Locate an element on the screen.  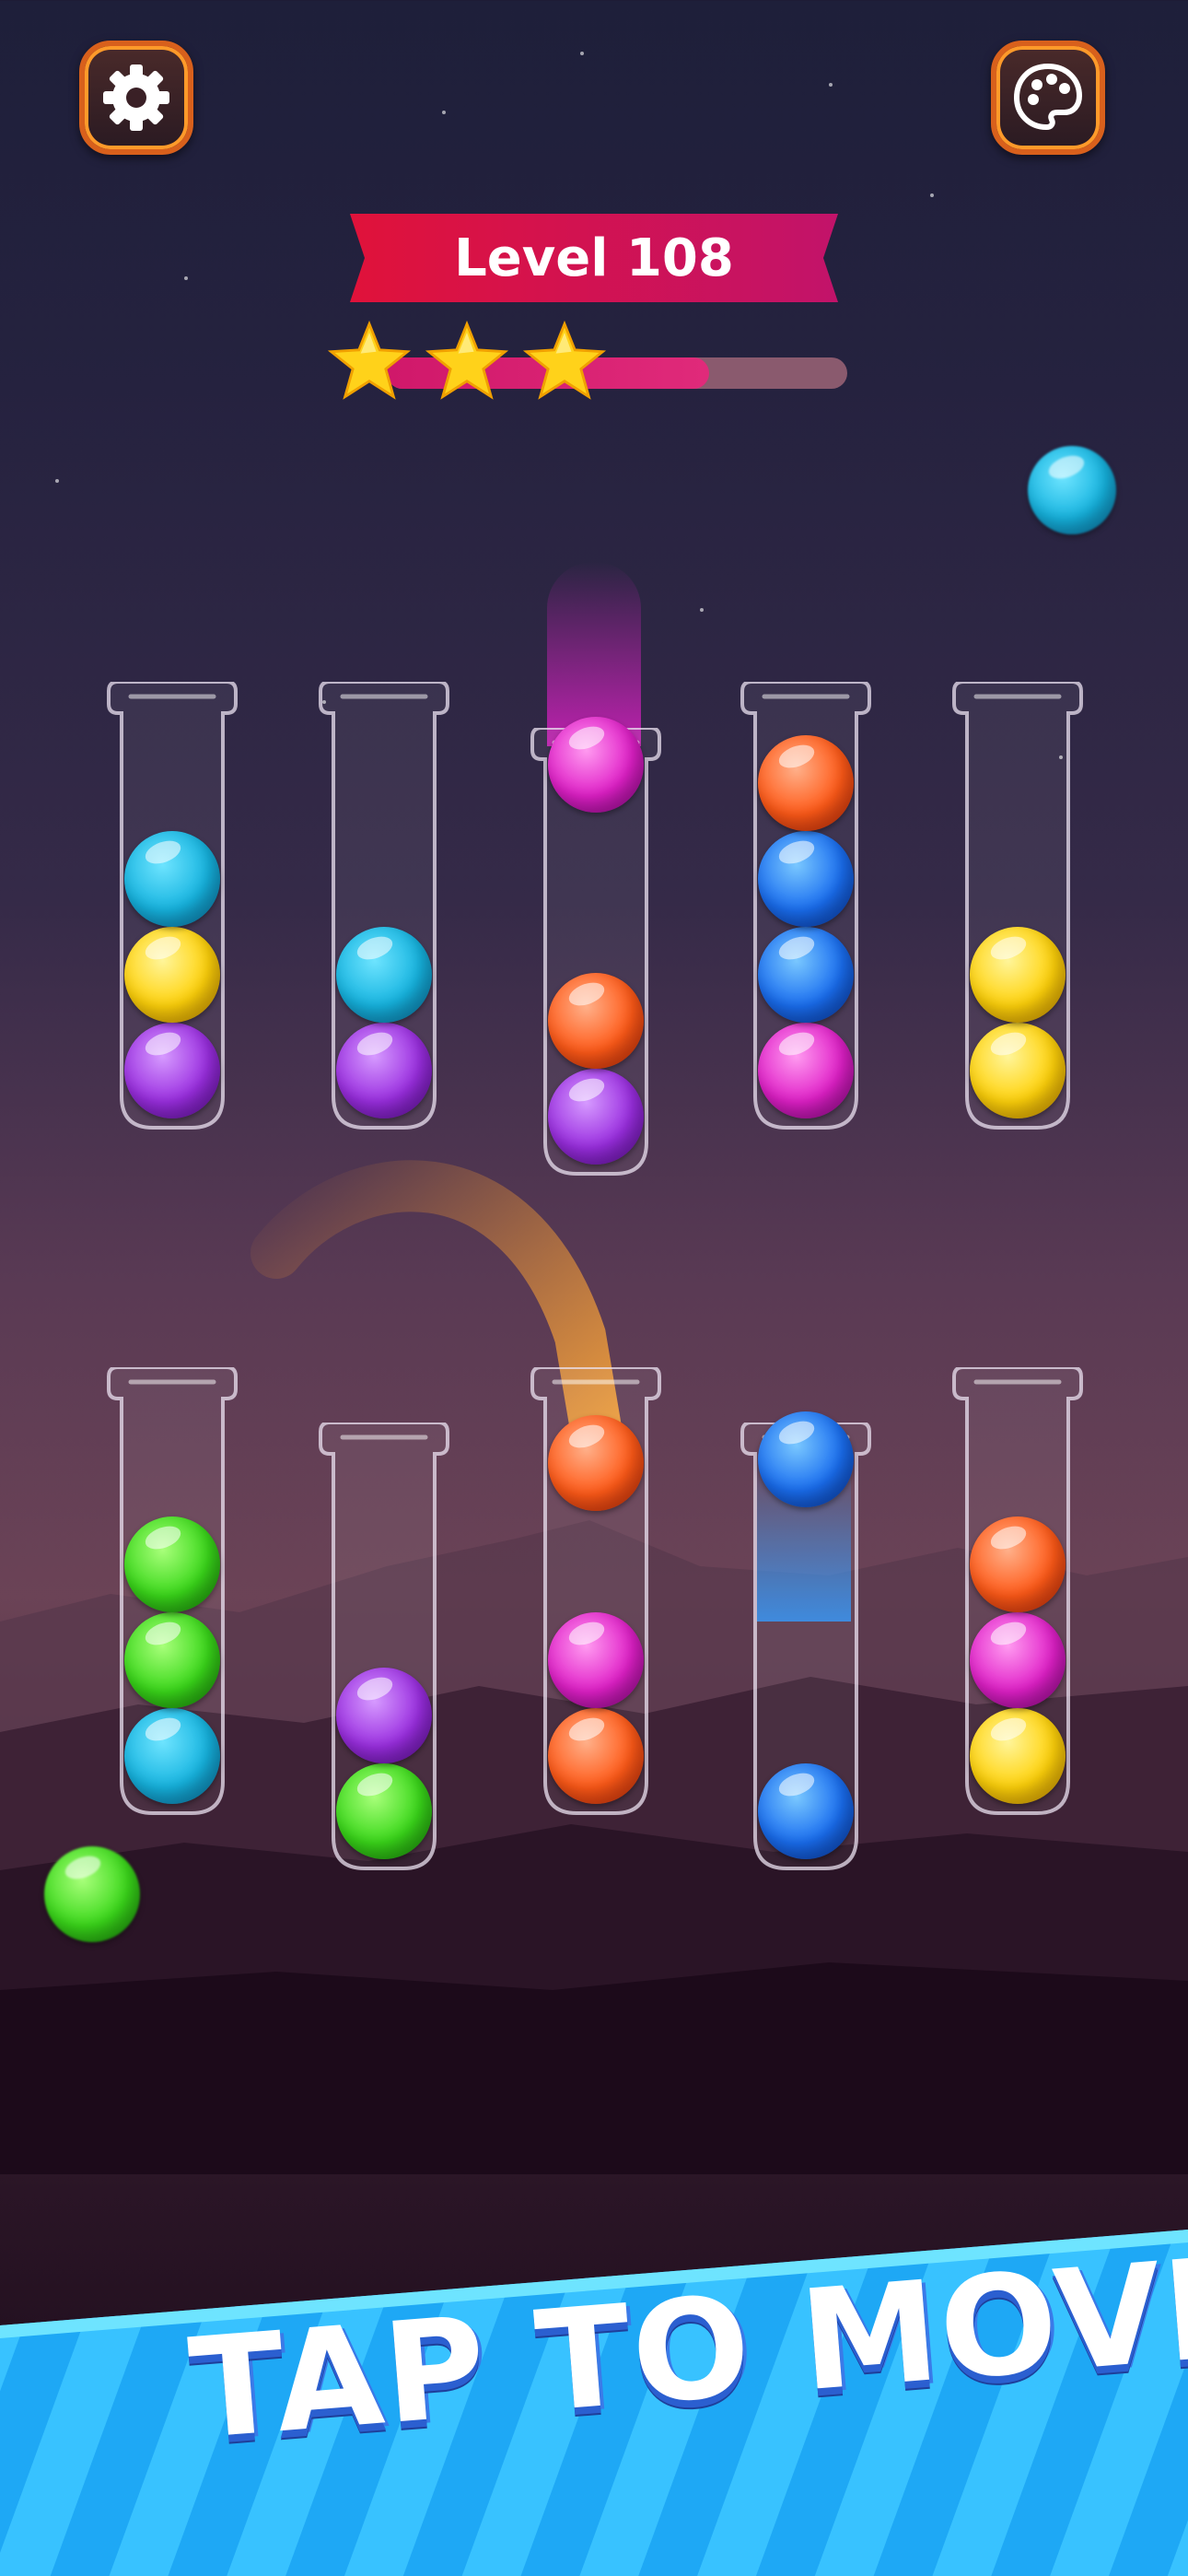
settings-button is located at coordinates (136, 98).